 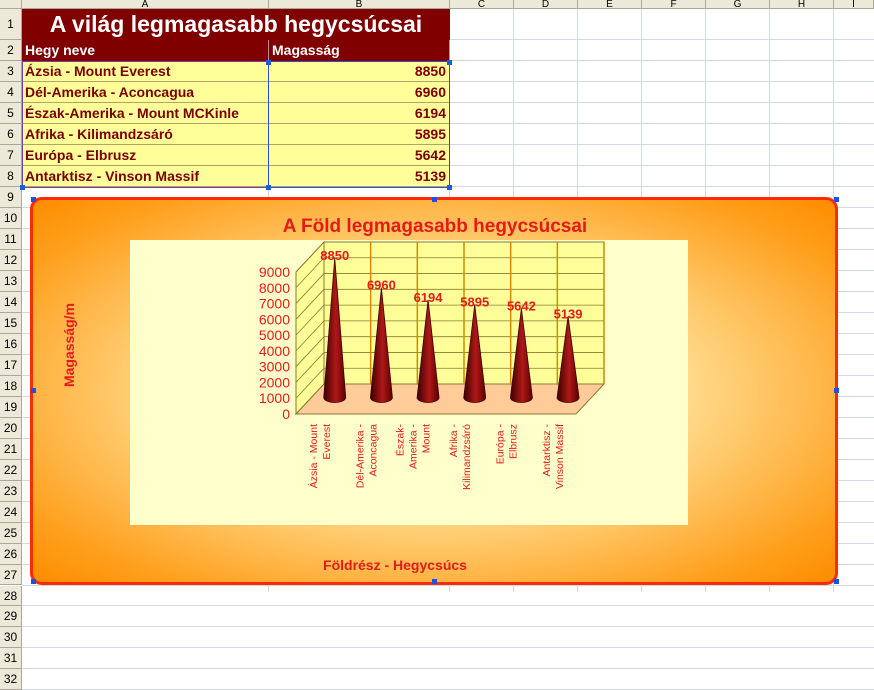 What do you see at coordinates (274, 351) in the screenshot?
I see `y-tick-label: 4000` at bounding box center [274, 351].